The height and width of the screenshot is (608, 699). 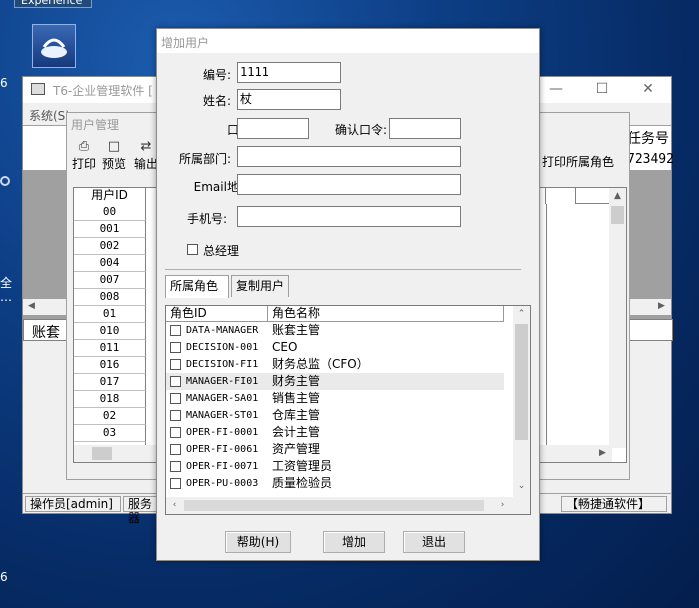 What do you see at coordinates (289, 99) in the screenshot?
I see `name-input: 杖` at bounding box center [289, 99].